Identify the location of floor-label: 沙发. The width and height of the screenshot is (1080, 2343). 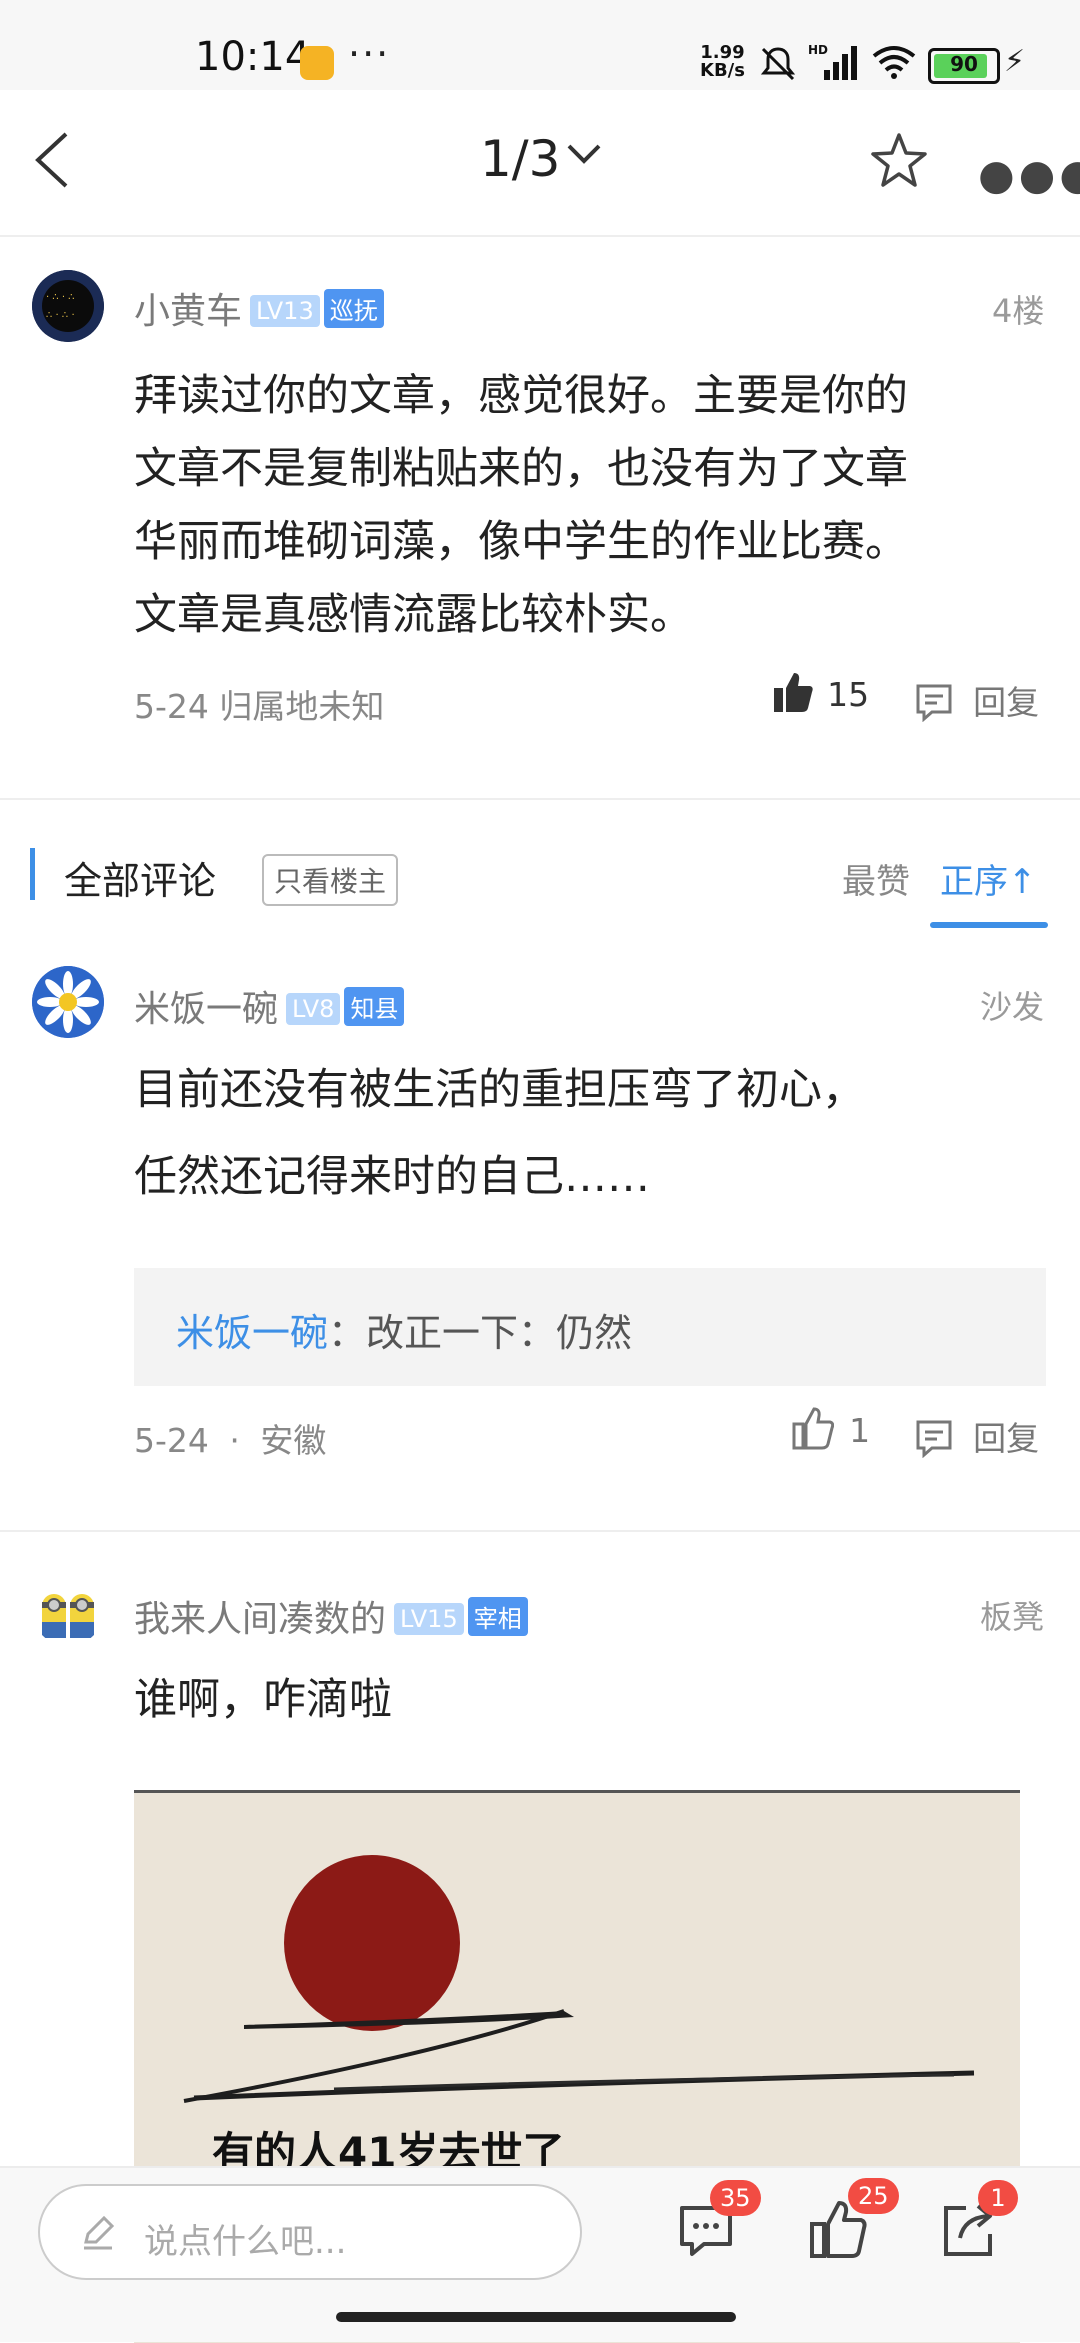
(1012, 1007).